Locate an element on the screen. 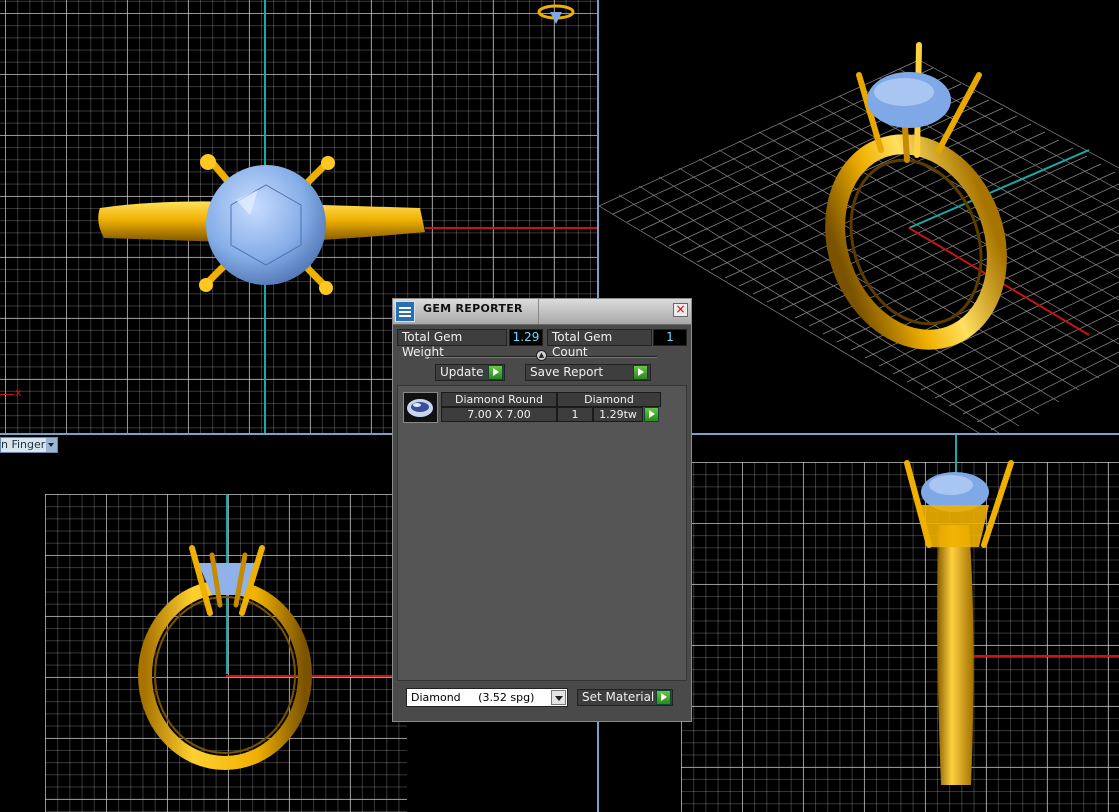 The image size is (1119, 812). set-material-label: Set Material is located at coordinates (618, 697).